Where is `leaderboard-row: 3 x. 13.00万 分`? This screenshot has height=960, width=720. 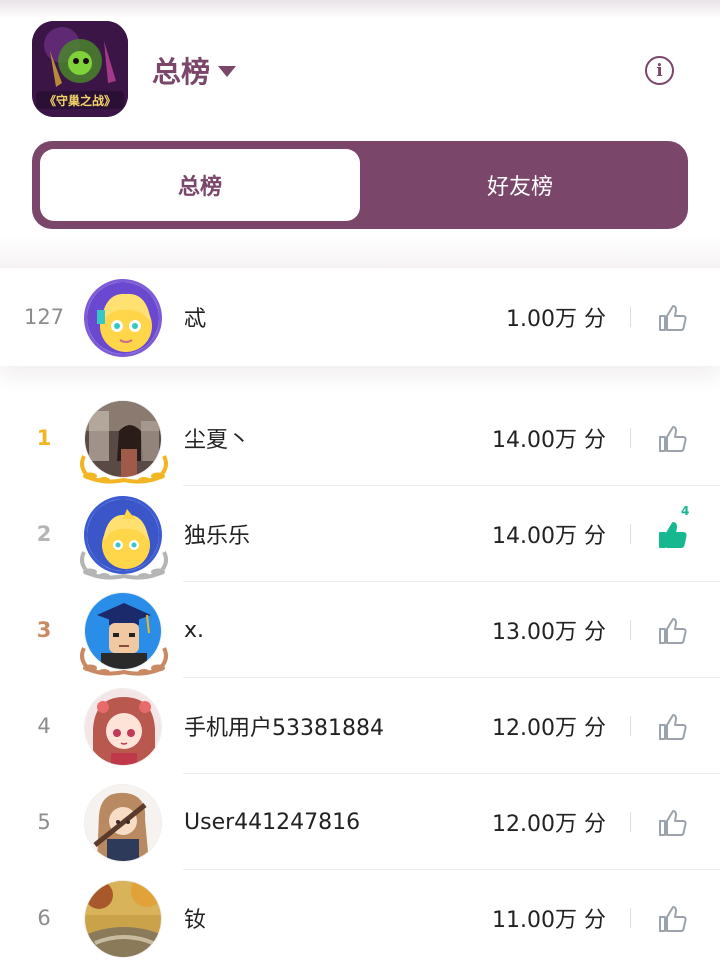 leaderboard-row: 3 x. 13.00万 分 is located at coordinates (360, 630).